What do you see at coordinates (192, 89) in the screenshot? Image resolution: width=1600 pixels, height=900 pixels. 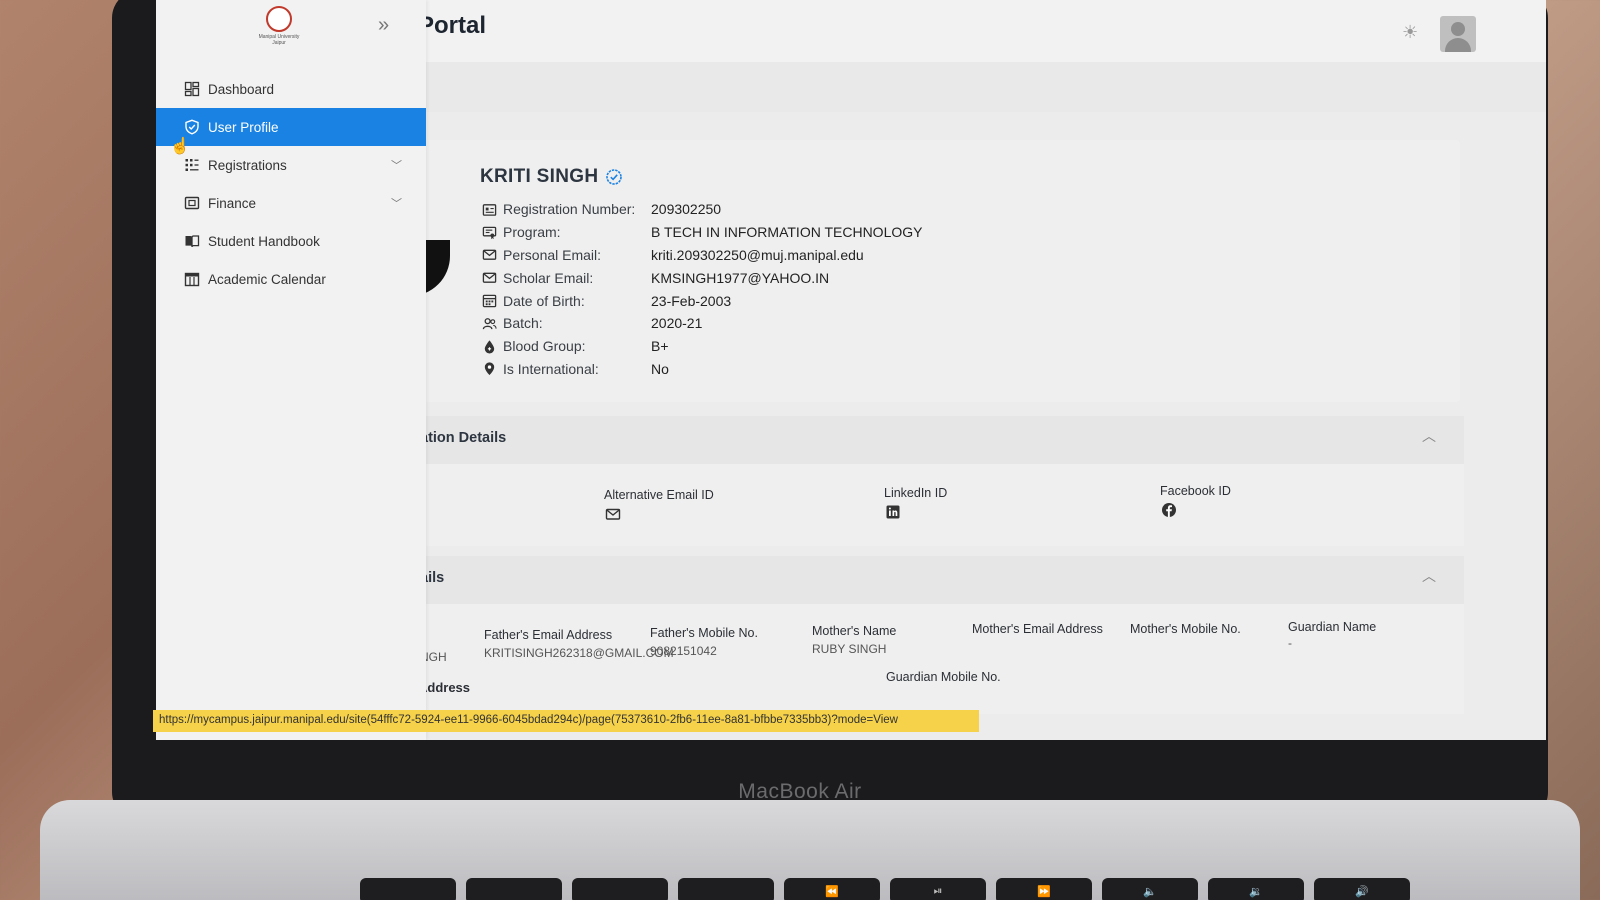 I see `dashboard-icon` at bounding box center [192, 89].